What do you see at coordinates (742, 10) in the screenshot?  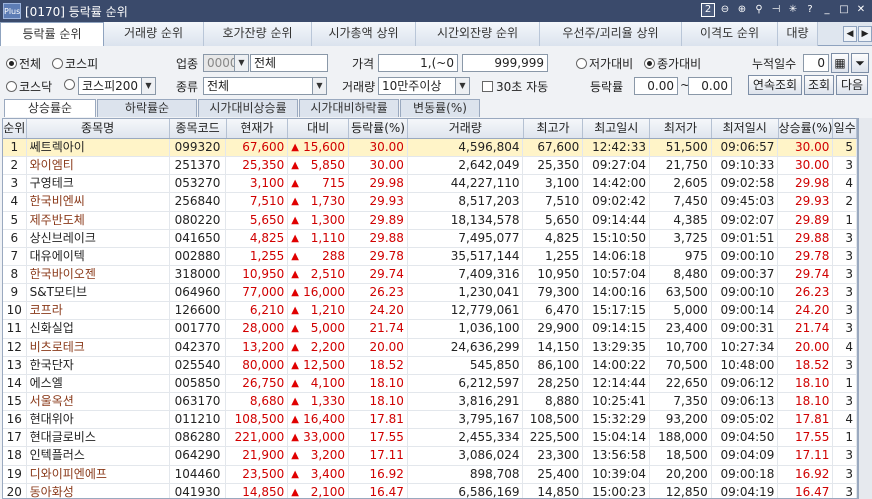 I see `zoom-in-icon: ⊕` at bounding box center [742, 10].